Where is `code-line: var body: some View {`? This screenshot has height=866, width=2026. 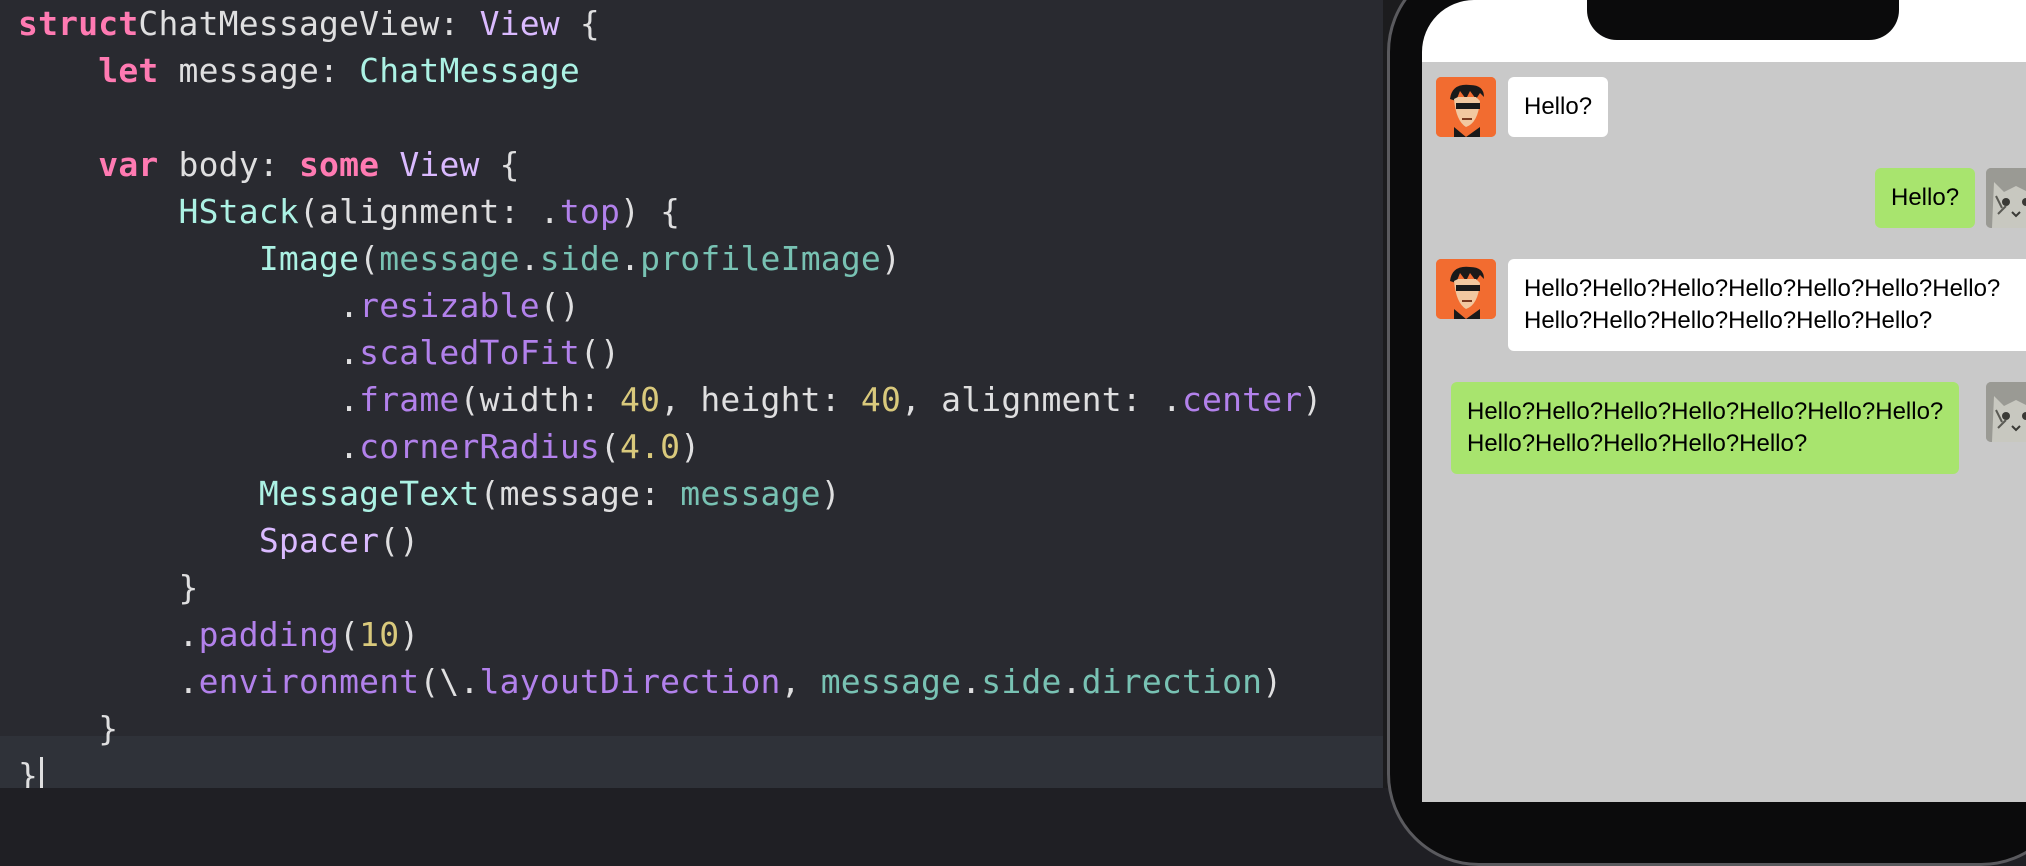
code-line: var body: some View { is located at coordinates (670, 164).